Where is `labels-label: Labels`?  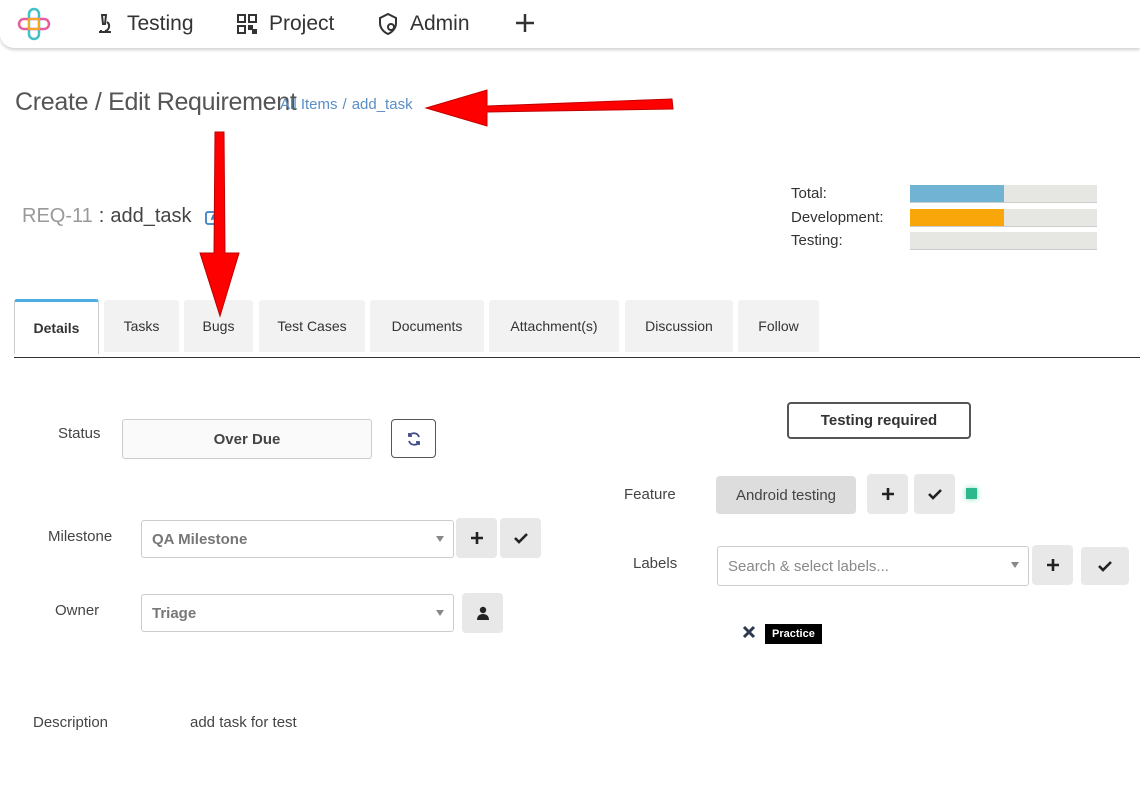
labels-label: Labels is located at coordinates (655, 563).